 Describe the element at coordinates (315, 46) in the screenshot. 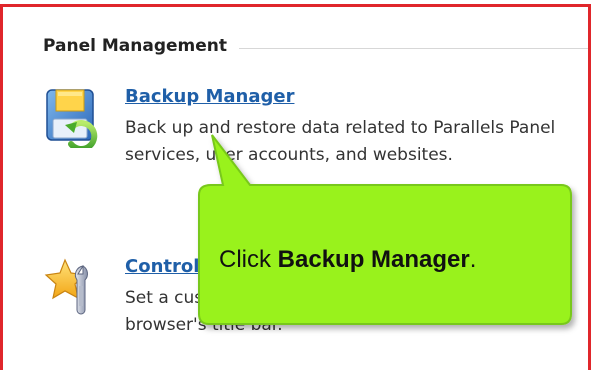

I see `section-header: Panel Management` at that location.